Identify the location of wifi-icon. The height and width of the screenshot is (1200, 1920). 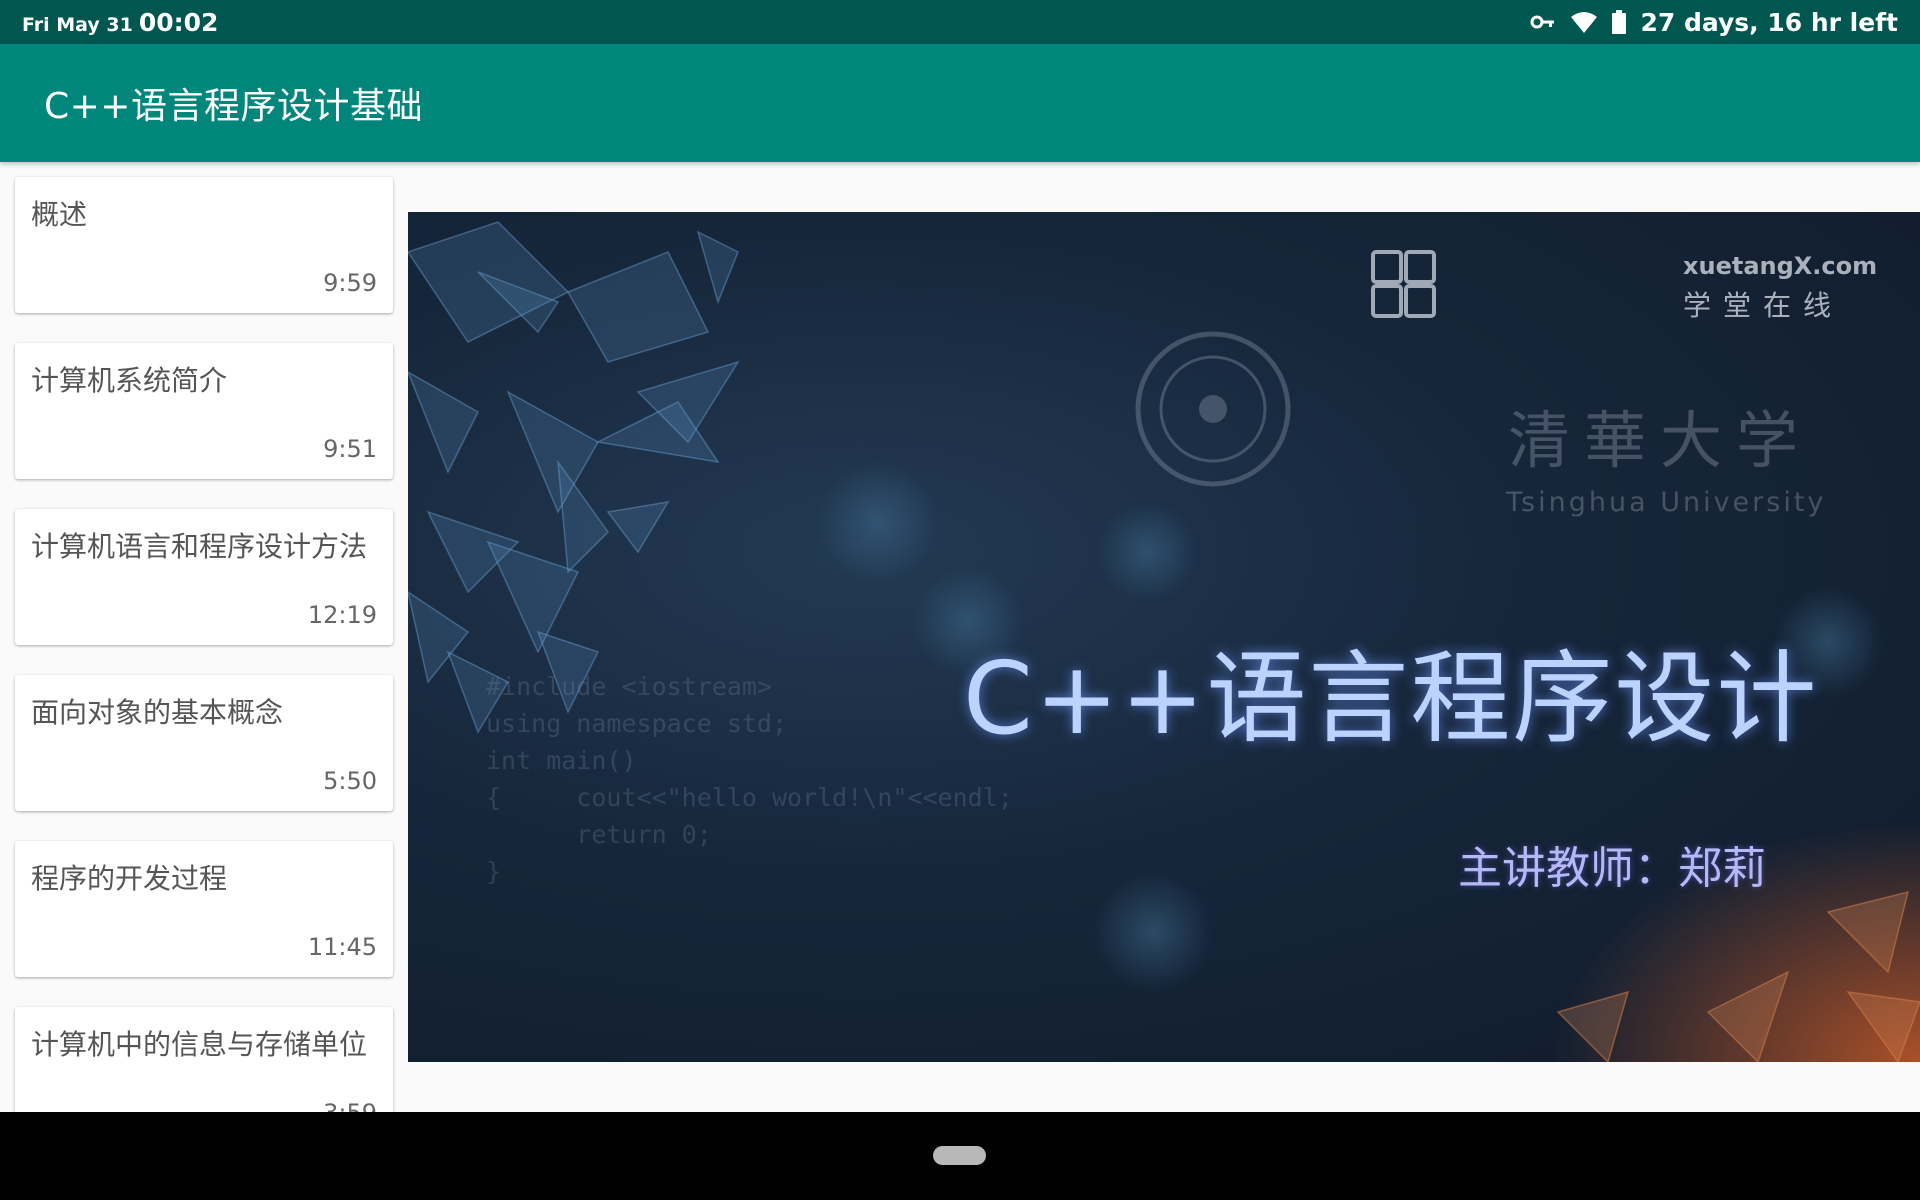
(1584, 22).